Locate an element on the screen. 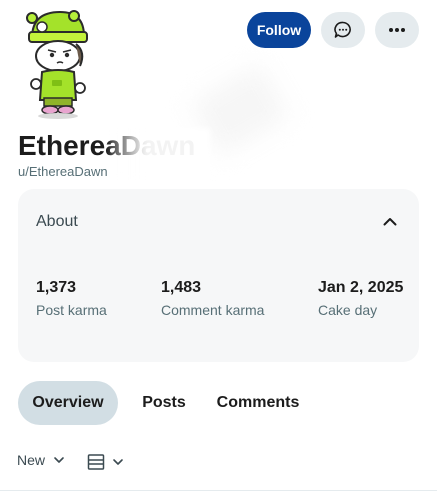 The height and width of the screenshot is (500, 437). follow-button: Follow is located at coordinates (279, 30).